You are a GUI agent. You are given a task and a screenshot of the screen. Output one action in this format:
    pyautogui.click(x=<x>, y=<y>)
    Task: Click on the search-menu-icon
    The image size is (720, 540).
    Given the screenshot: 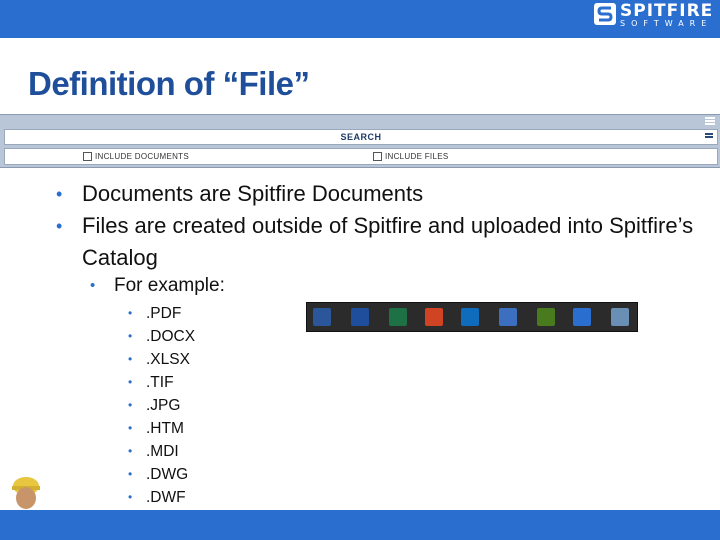 What is the action you would take?
    pyautogui.click(x=709, y=137)
    